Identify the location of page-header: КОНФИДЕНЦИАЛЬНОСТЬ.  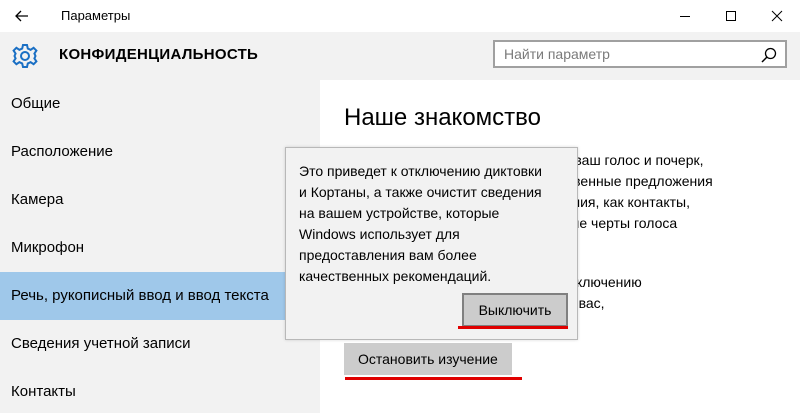
(400, 56).